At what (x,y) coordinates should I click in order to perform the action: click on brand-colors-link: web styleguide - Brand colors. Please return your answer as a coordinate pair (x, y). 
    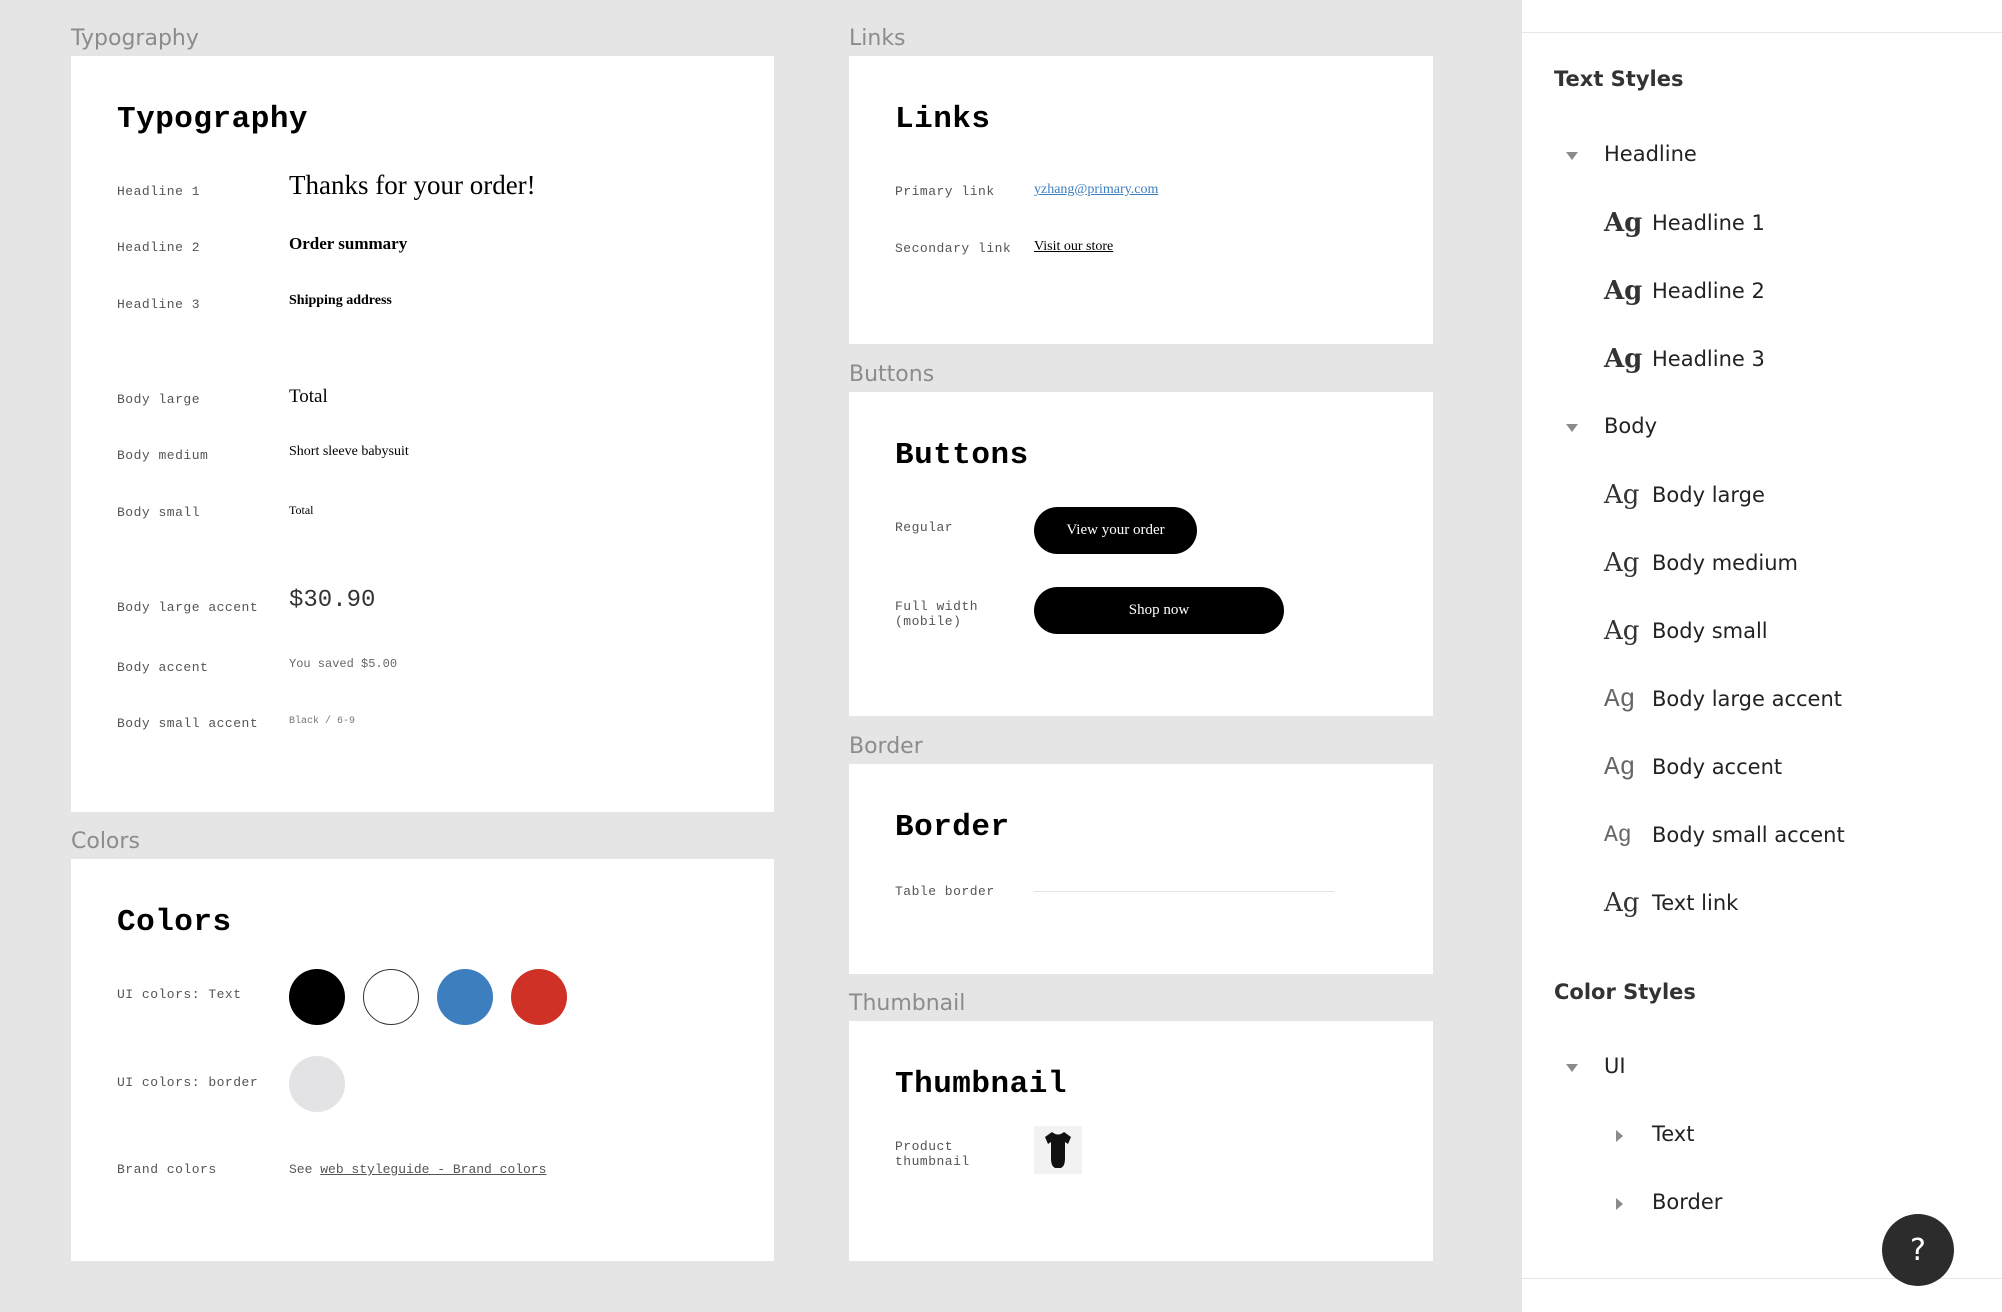
    Looking at the image, I should click on (433, 1169).